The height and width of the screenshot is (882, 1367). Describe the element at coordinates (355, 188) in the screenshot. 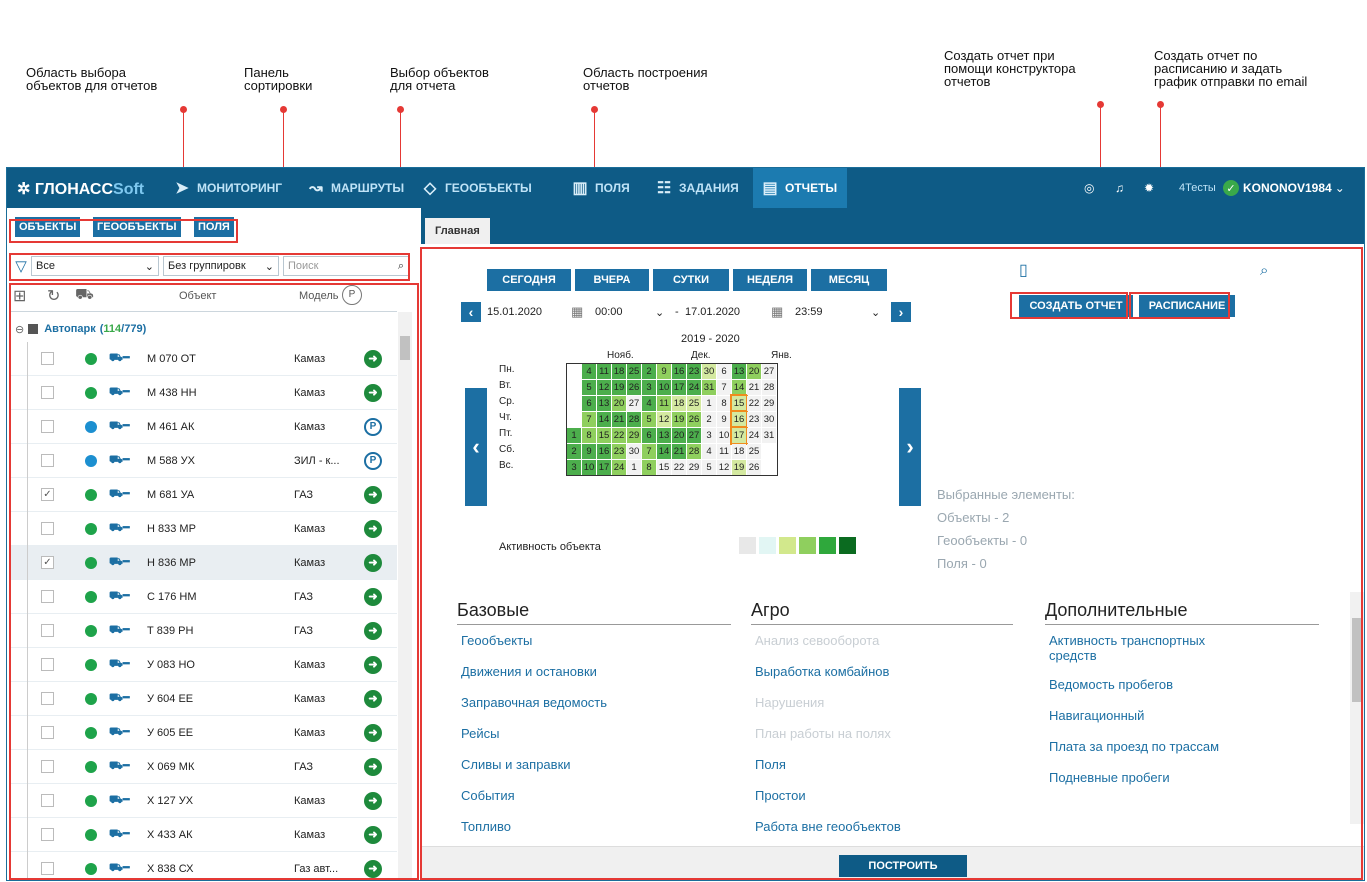

I see `nav-routes: ↝ МАРШРУТЫ` at that location.